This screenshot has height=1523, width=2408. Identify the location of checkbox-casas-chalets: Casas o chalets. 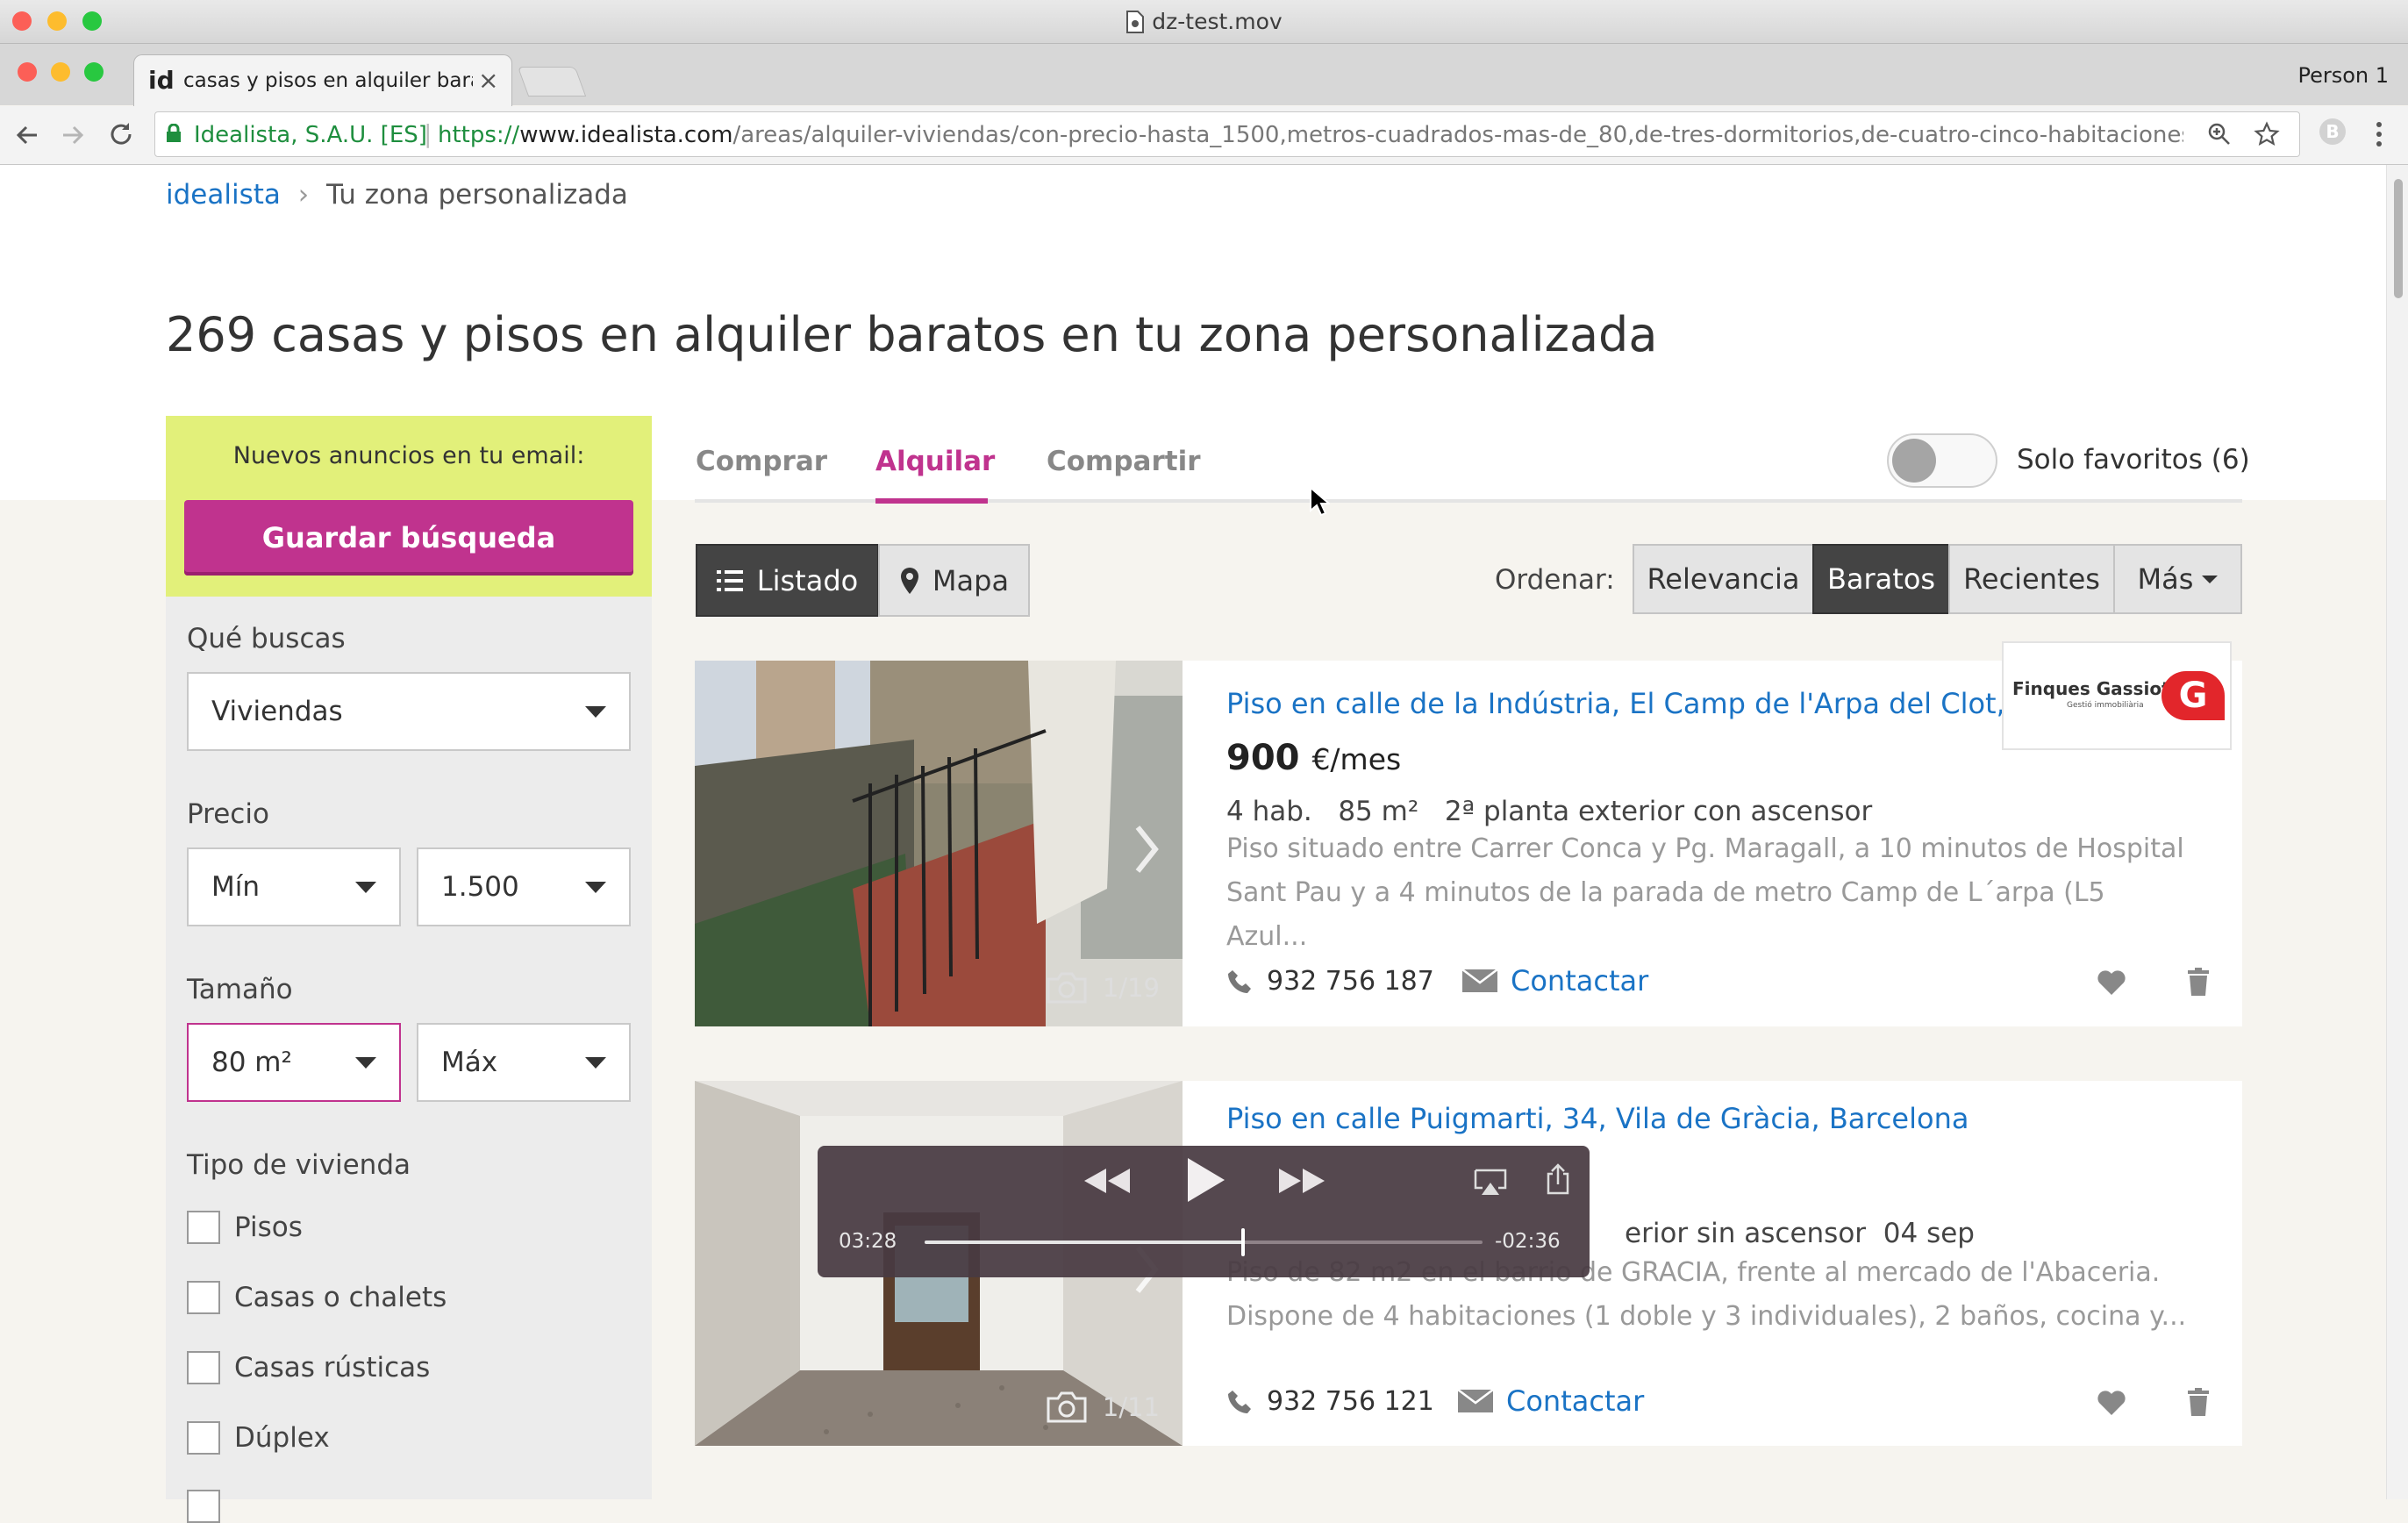
(317, 1298).